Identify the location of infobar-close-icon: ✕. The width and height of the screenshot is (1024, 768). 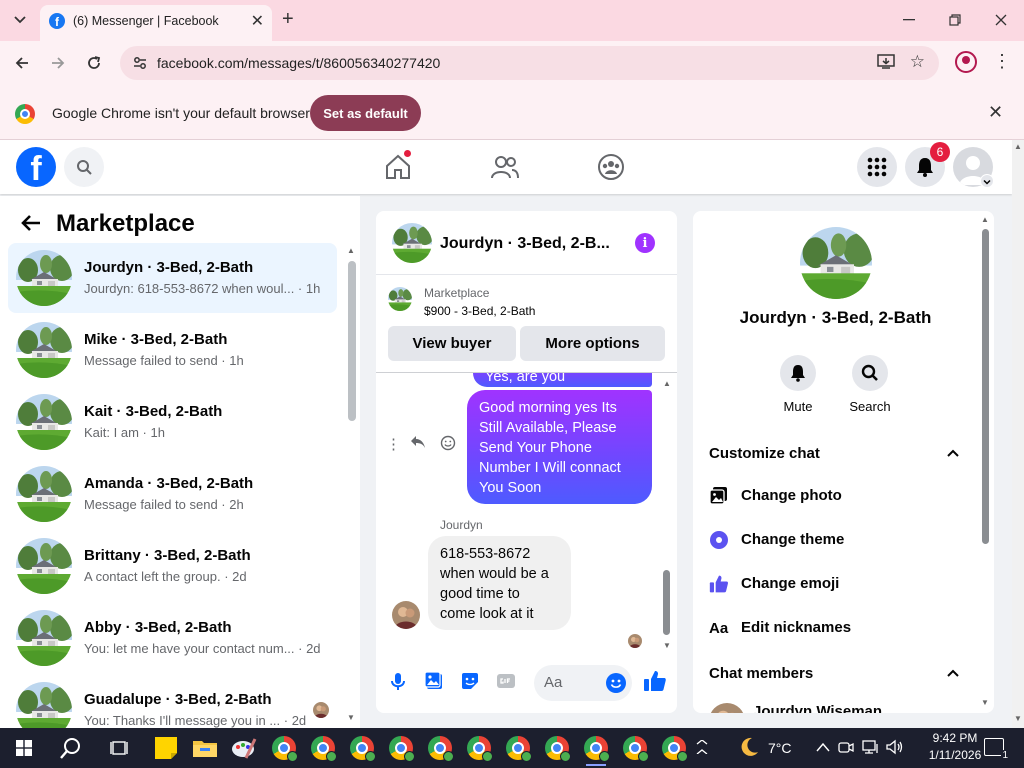
(995, 112).